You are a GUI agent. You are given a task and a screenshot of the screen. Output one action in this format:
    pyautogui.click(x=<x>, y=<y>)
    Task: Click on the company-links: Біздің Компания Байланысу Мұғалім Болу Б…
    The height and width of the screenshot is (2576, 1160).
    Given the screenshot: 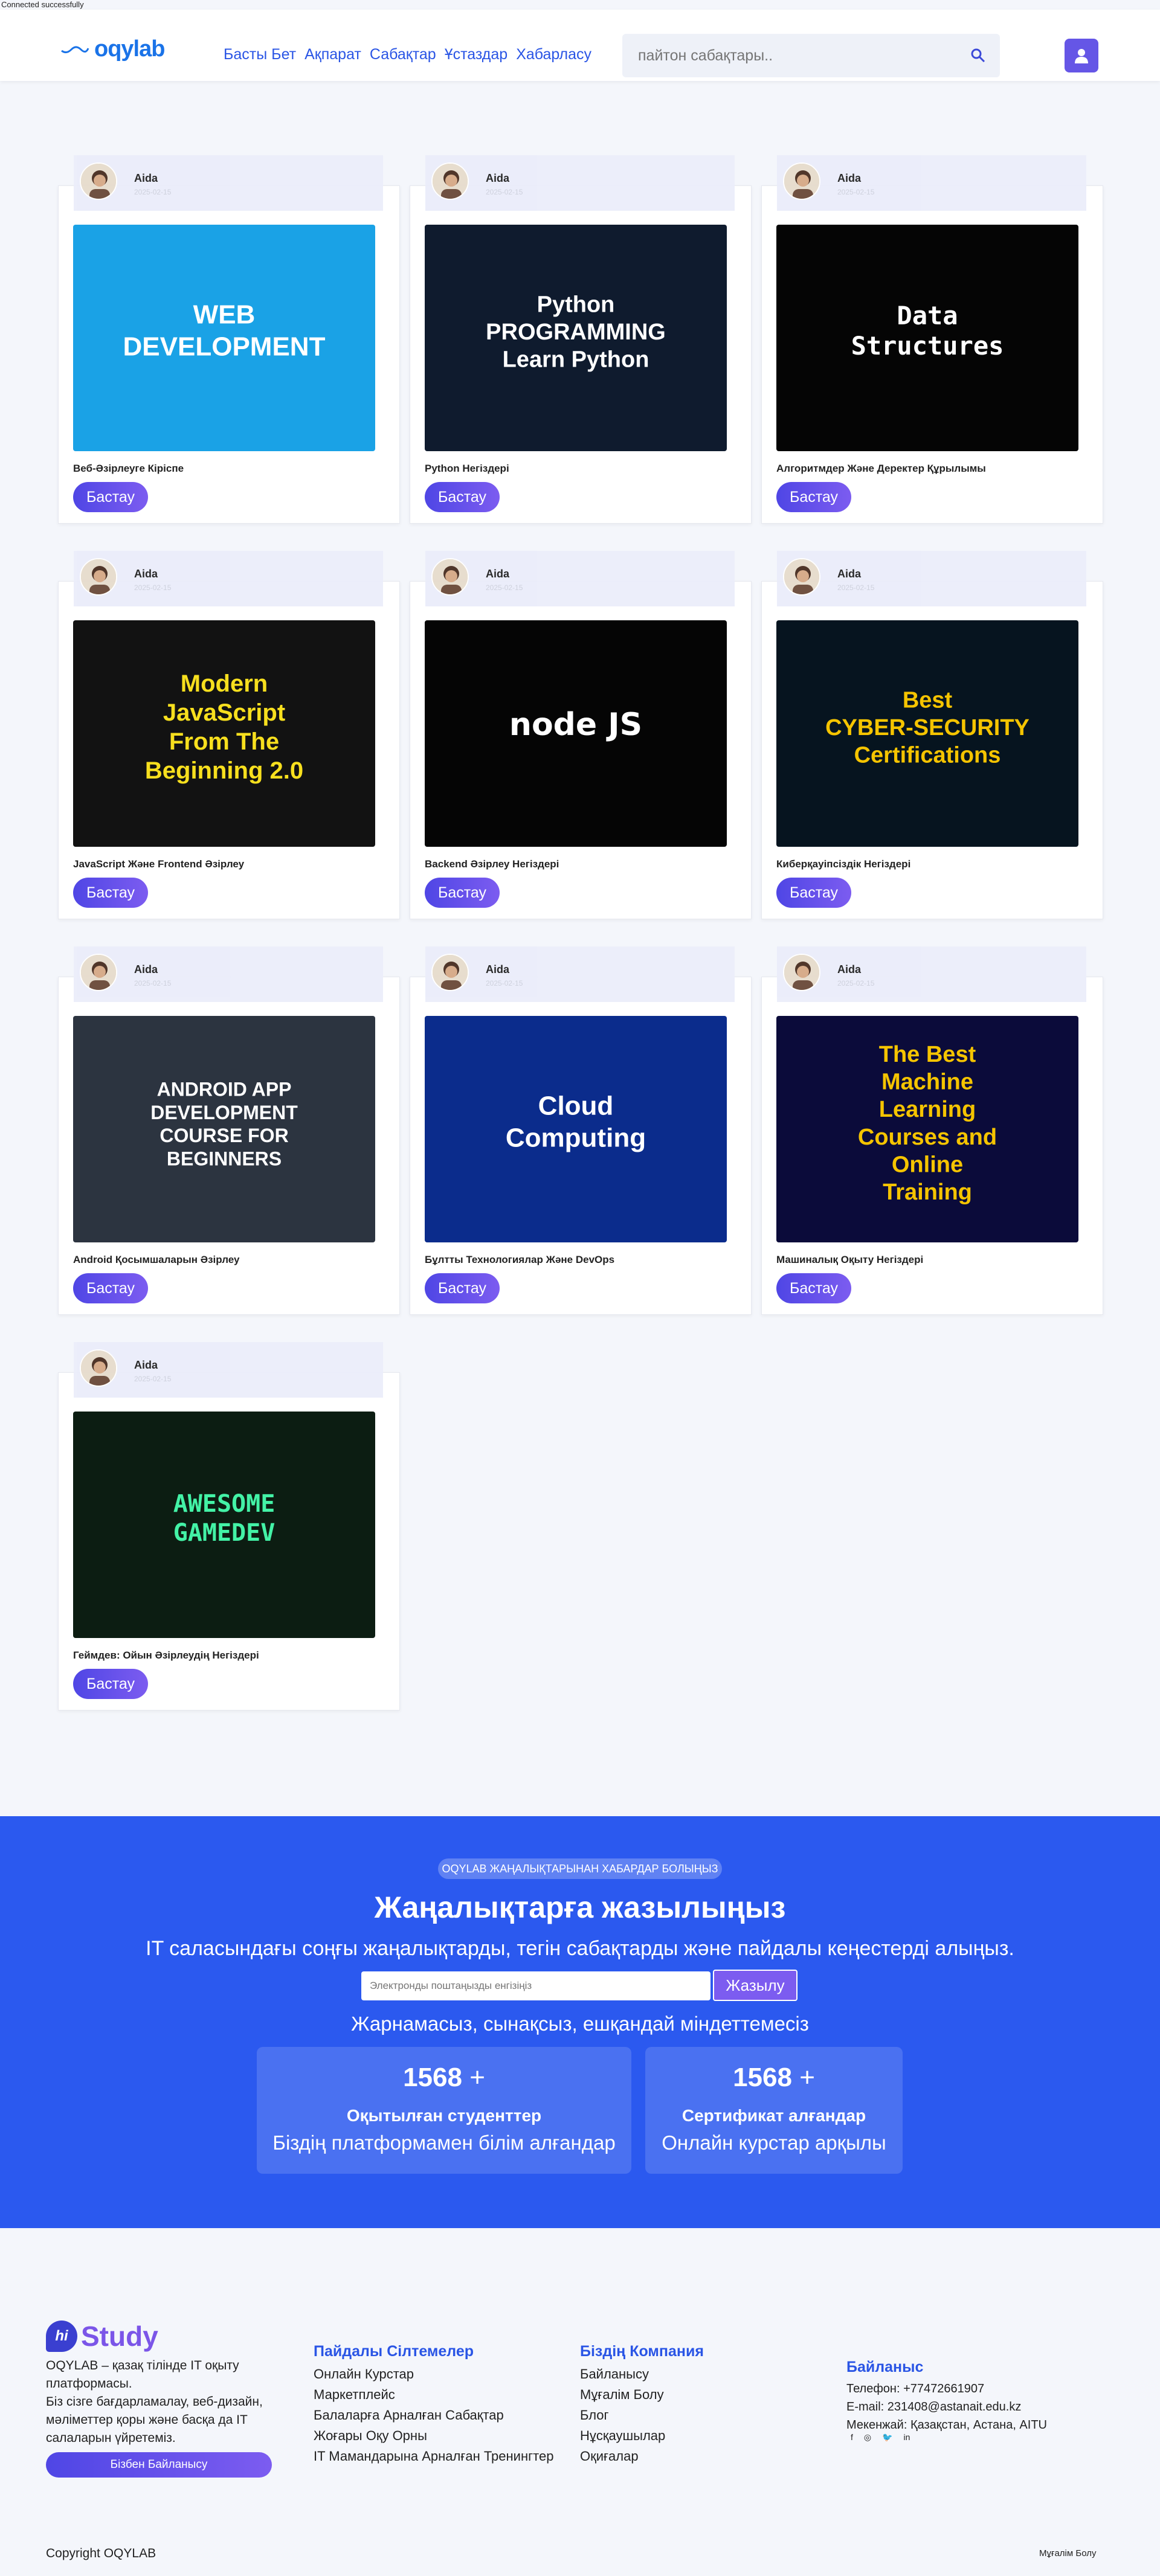 What is the action you would take?
    pyautogui.click(x=642, y=2405)
    